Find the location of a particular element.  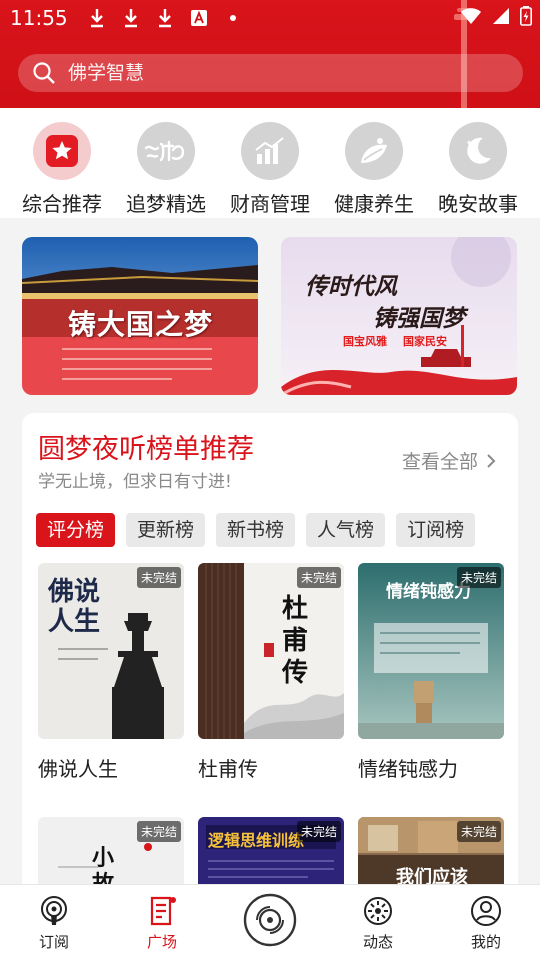

chevron-right-icon is located at coordinates (491, 460).